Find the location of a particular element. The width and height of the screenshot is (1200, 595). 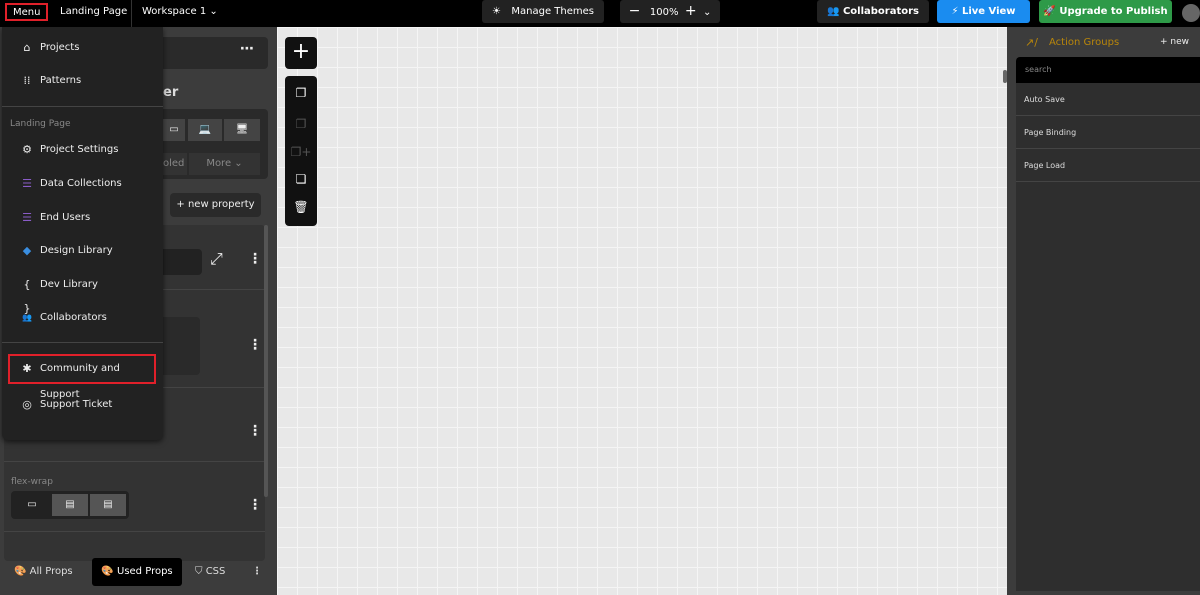

copy-icon: ❐ is located at coordinates (301, 93).